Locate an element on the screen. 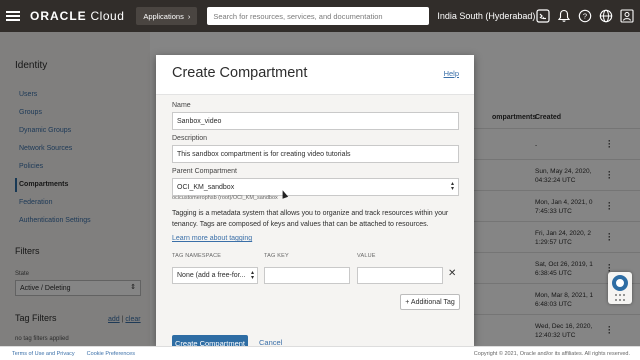  search-box is located at coordinates (318, 16).